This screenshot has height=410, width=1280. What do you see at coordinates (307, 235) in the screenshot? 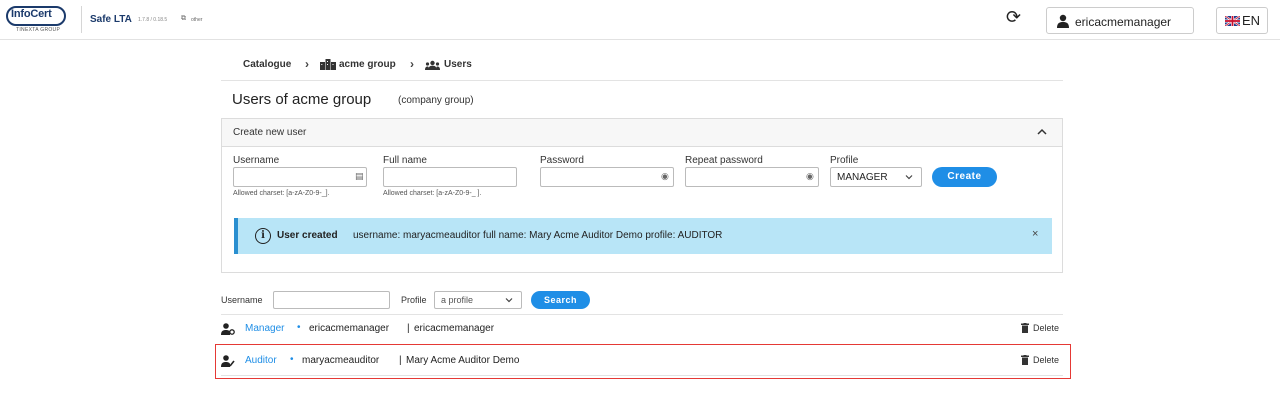
I see `alert-title: User created` at bounding box center [307, 235].